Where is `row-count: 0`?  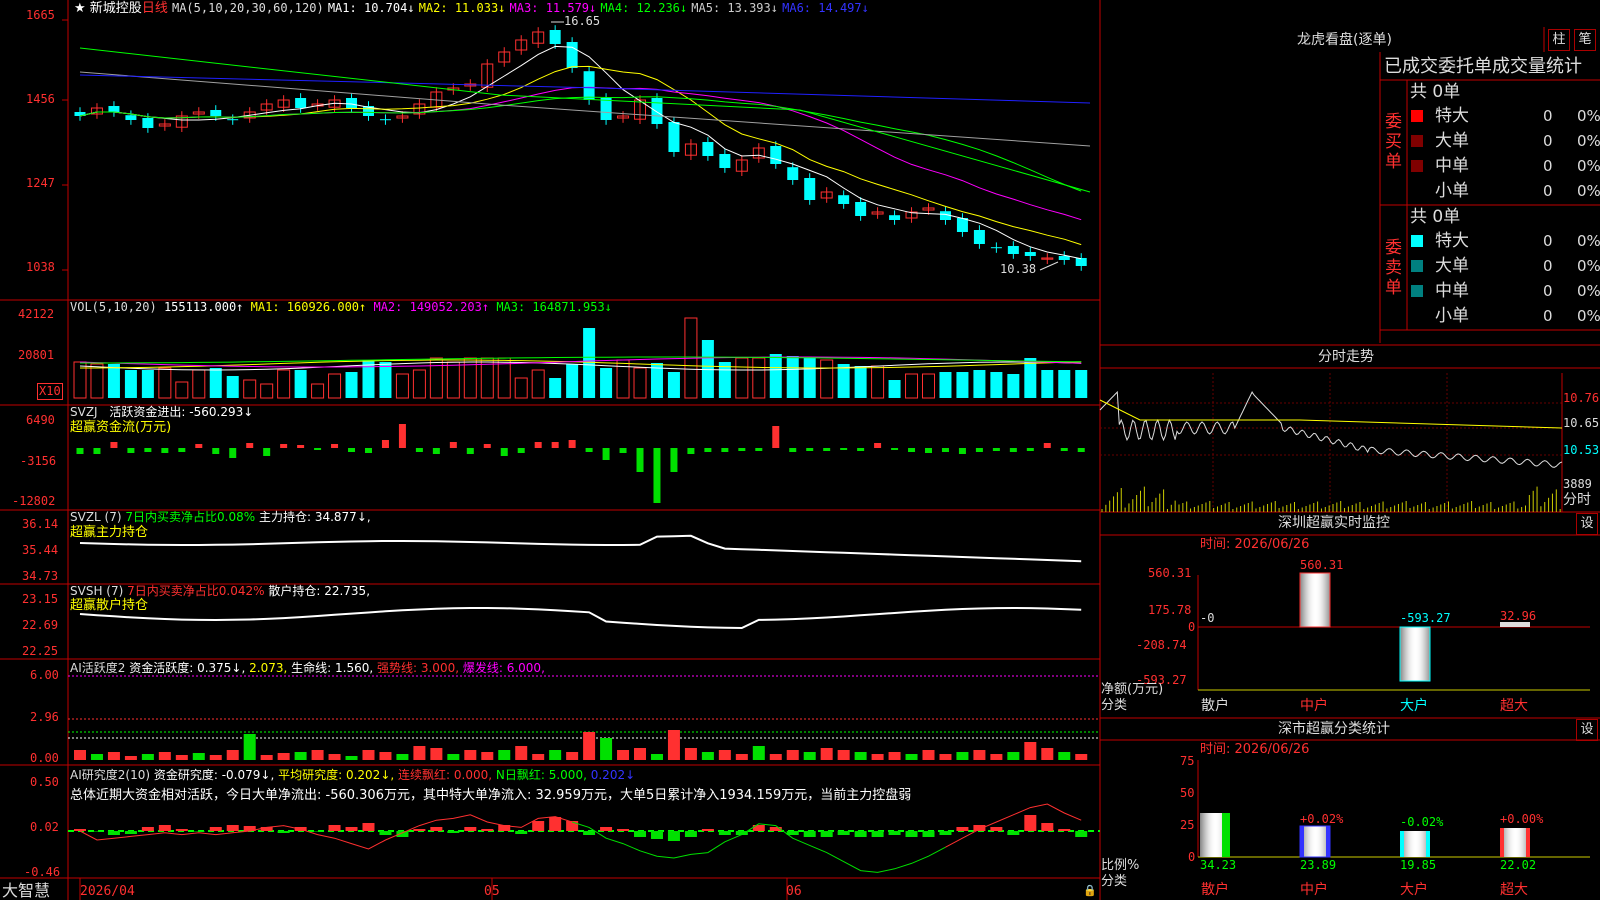
row-count: 0 is located at coordinates (1548, 241).